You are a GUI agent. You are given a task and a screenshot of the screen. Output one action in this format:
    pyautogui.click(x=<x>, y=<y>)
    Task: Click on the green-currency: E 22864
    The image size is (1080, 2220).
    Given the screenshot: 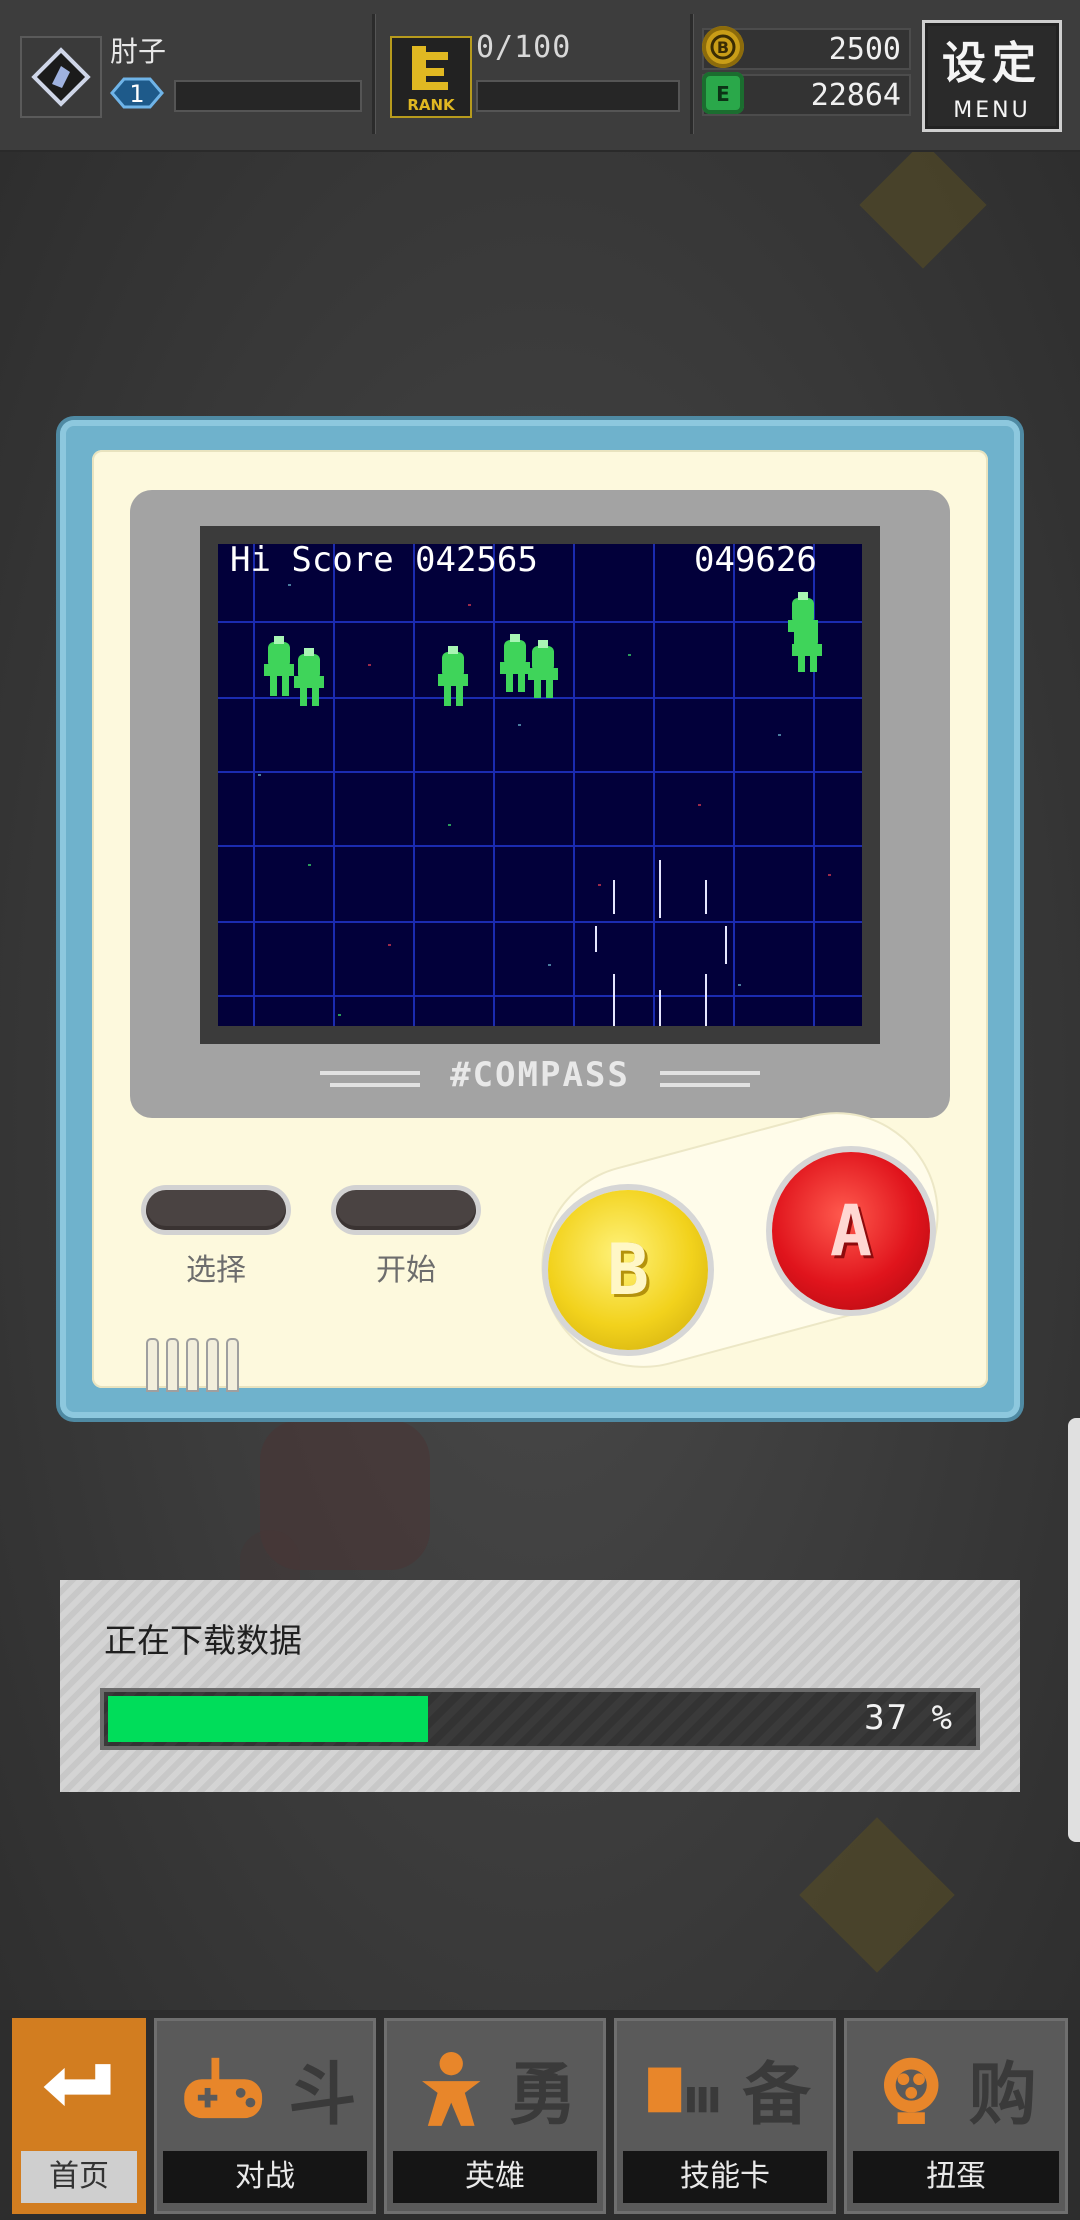 What is the action you would take?
    pyautogui.click(x=806, y=94)
    